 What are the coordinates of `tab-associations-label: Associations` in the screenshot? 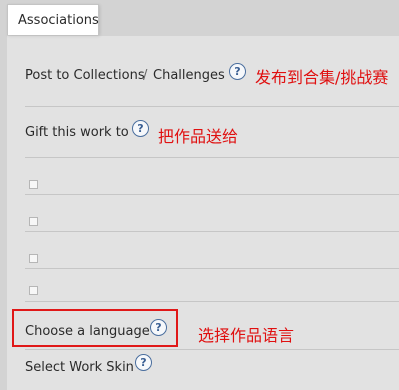 It's located at (58, 20).